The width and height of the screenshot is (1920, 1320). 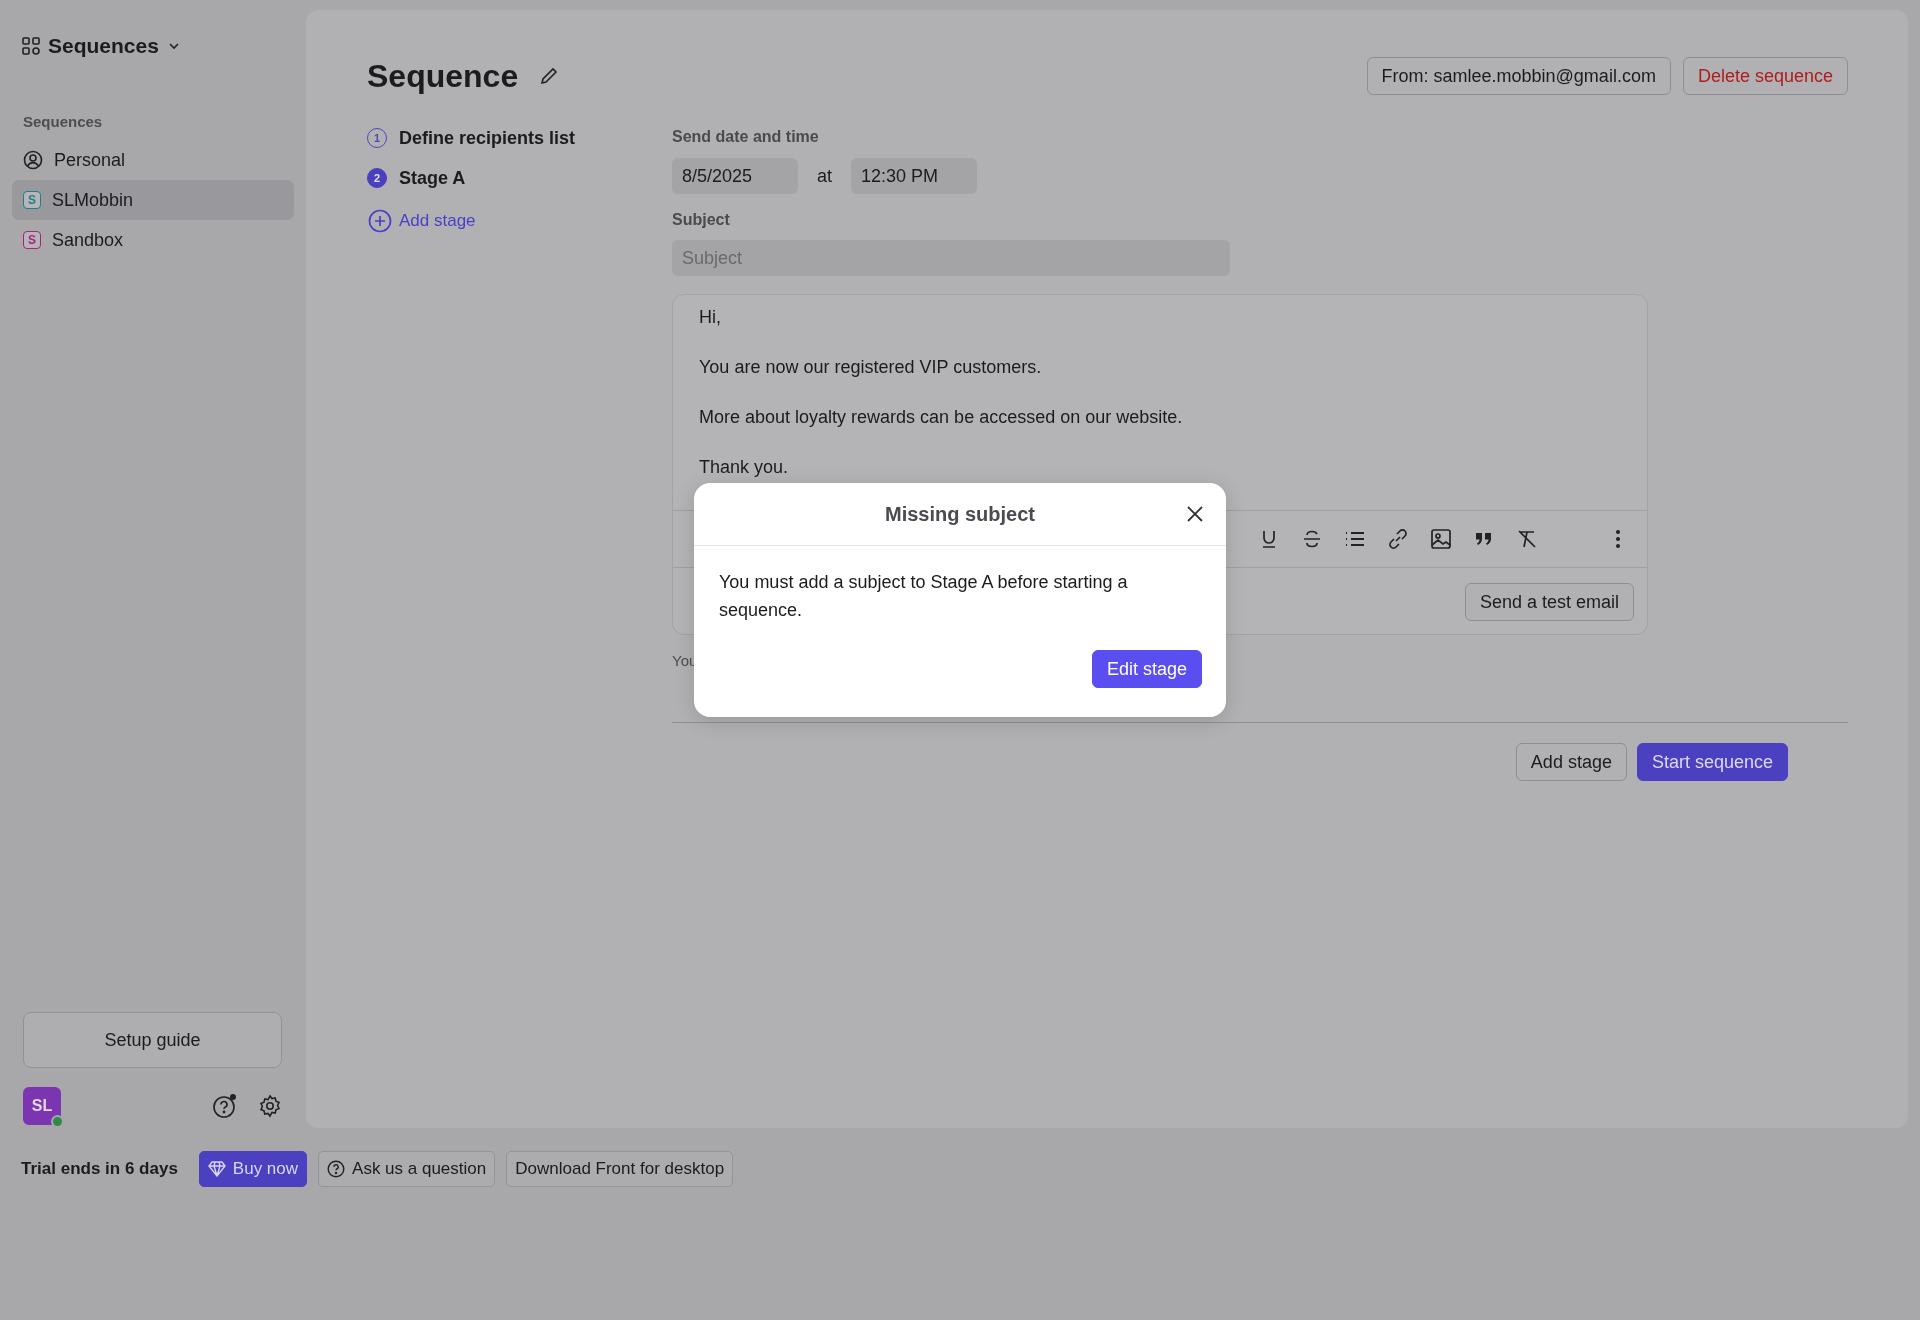 What do you see at coordinates (487, 138) in the screenshot?
I see `step-label: Define recipients list` at bounding box center [487, 138].